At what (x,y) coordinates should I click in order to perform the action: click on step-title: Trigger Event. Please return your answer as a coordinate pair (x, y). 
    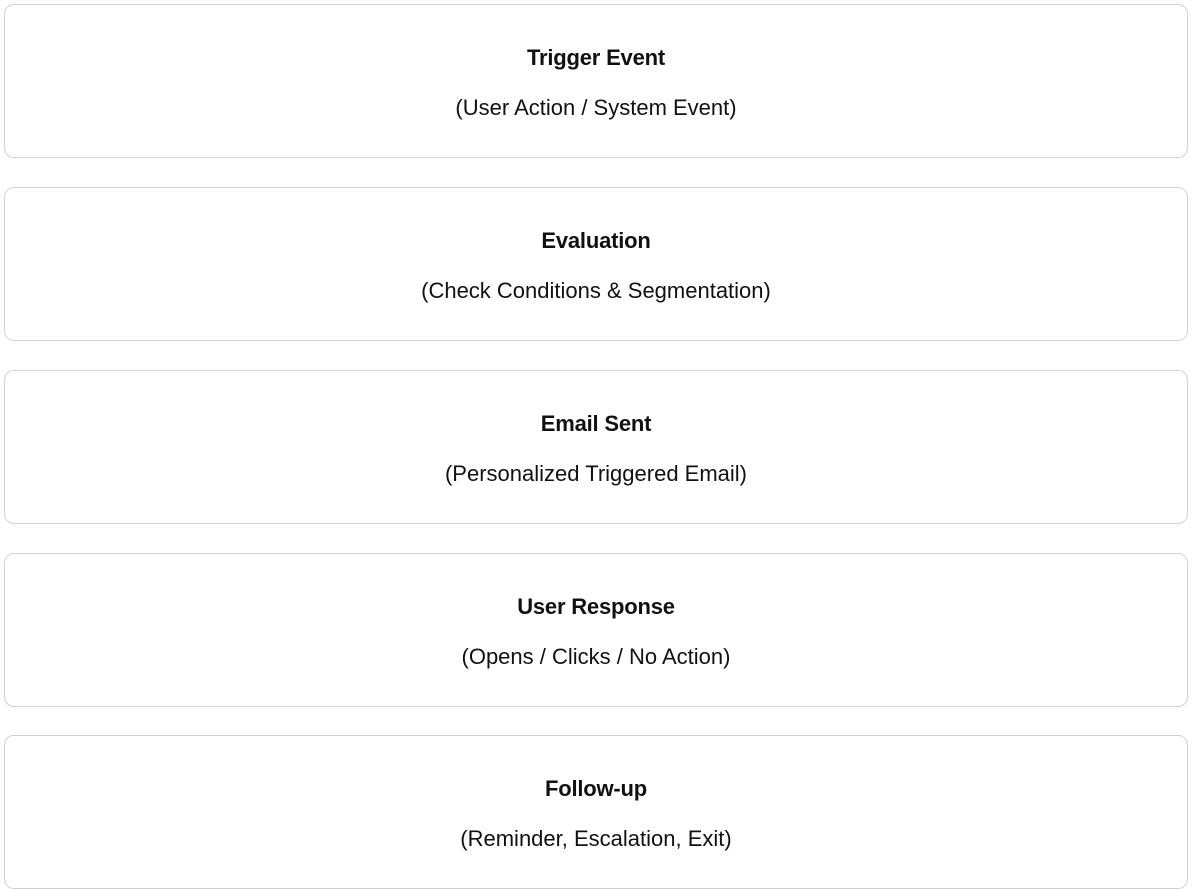
    Looking at the image, I should click on (596, 57).